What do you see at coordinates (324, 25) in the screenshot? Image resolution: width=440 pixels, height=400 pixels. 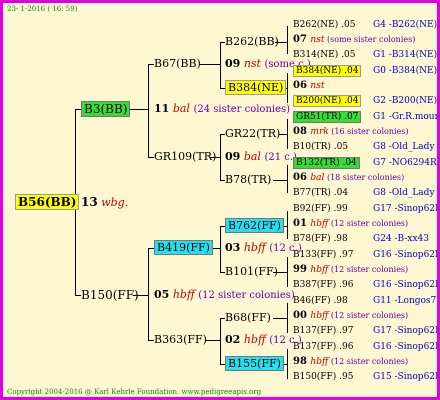 I see `gen4-label: B262(NE) .05` at bounding box center [324, 25].